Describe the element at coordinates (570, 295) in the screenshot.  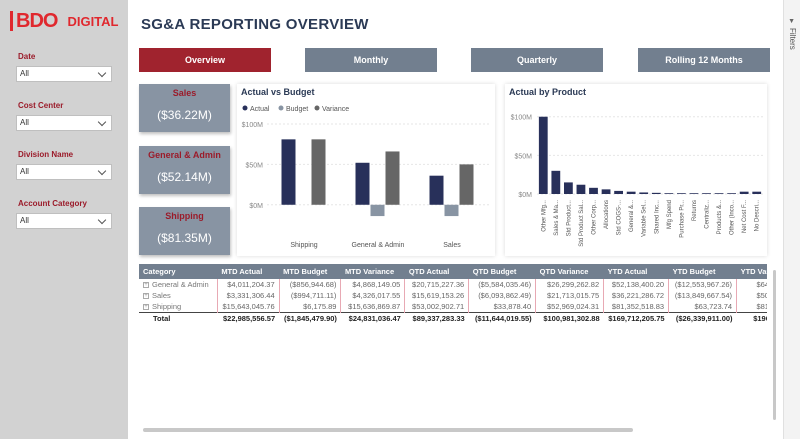
I see `table-cell: $21,713,015.75` at that location.